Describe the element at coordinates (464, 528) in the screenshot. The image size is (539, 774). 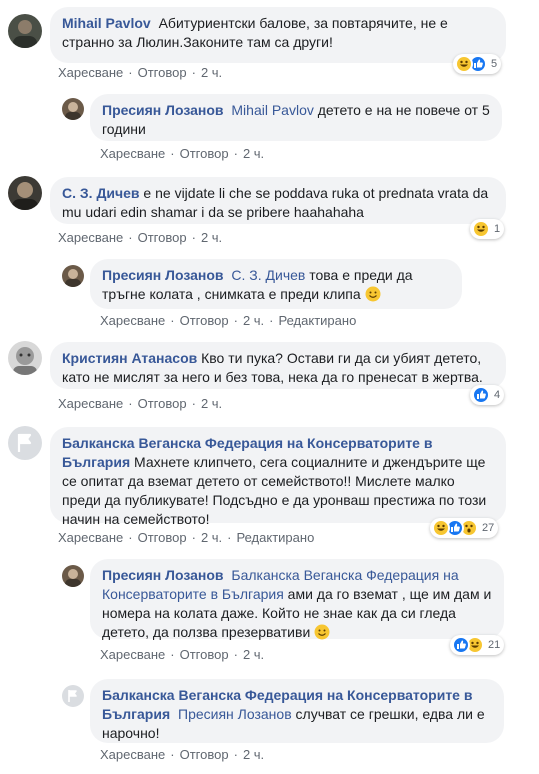
I see `reaction-summary: 27` at that location.